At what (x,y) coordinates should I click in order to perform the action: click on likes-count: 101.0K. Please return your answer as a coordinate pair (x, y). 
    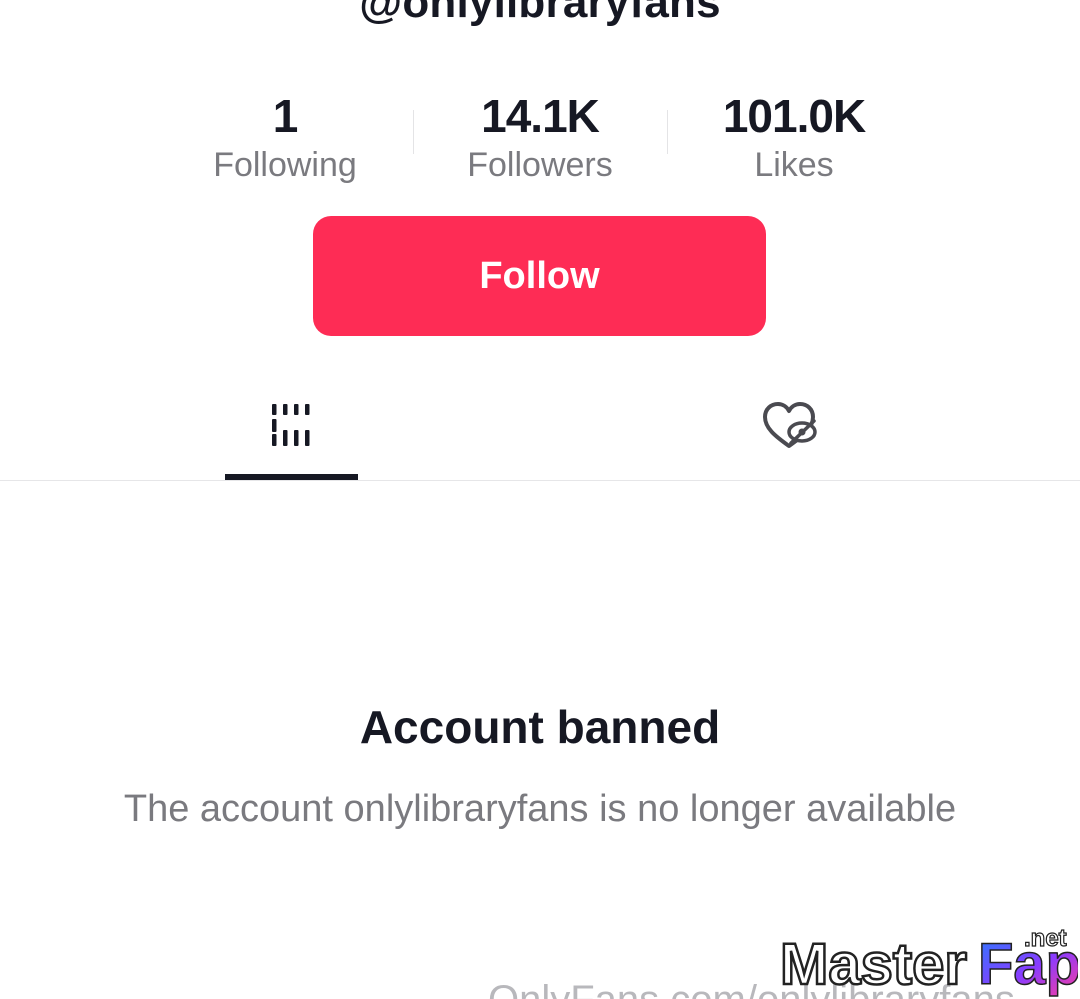
    Looking at the image, I should click on (794, 116).